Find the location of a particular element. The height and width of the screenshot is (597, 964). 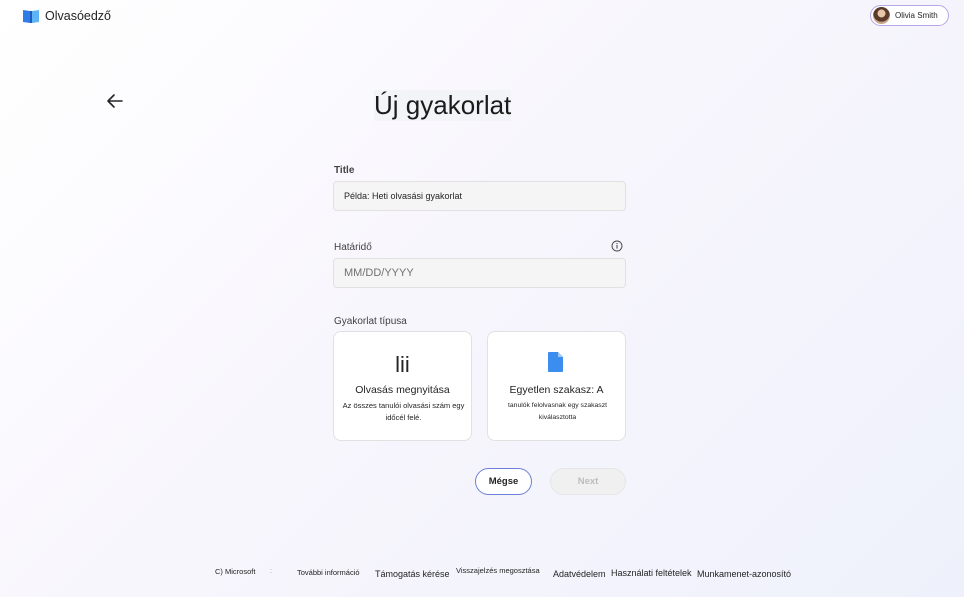

type-card-title: Egyetlen szakasz: A is located at coordinates (556, 390).